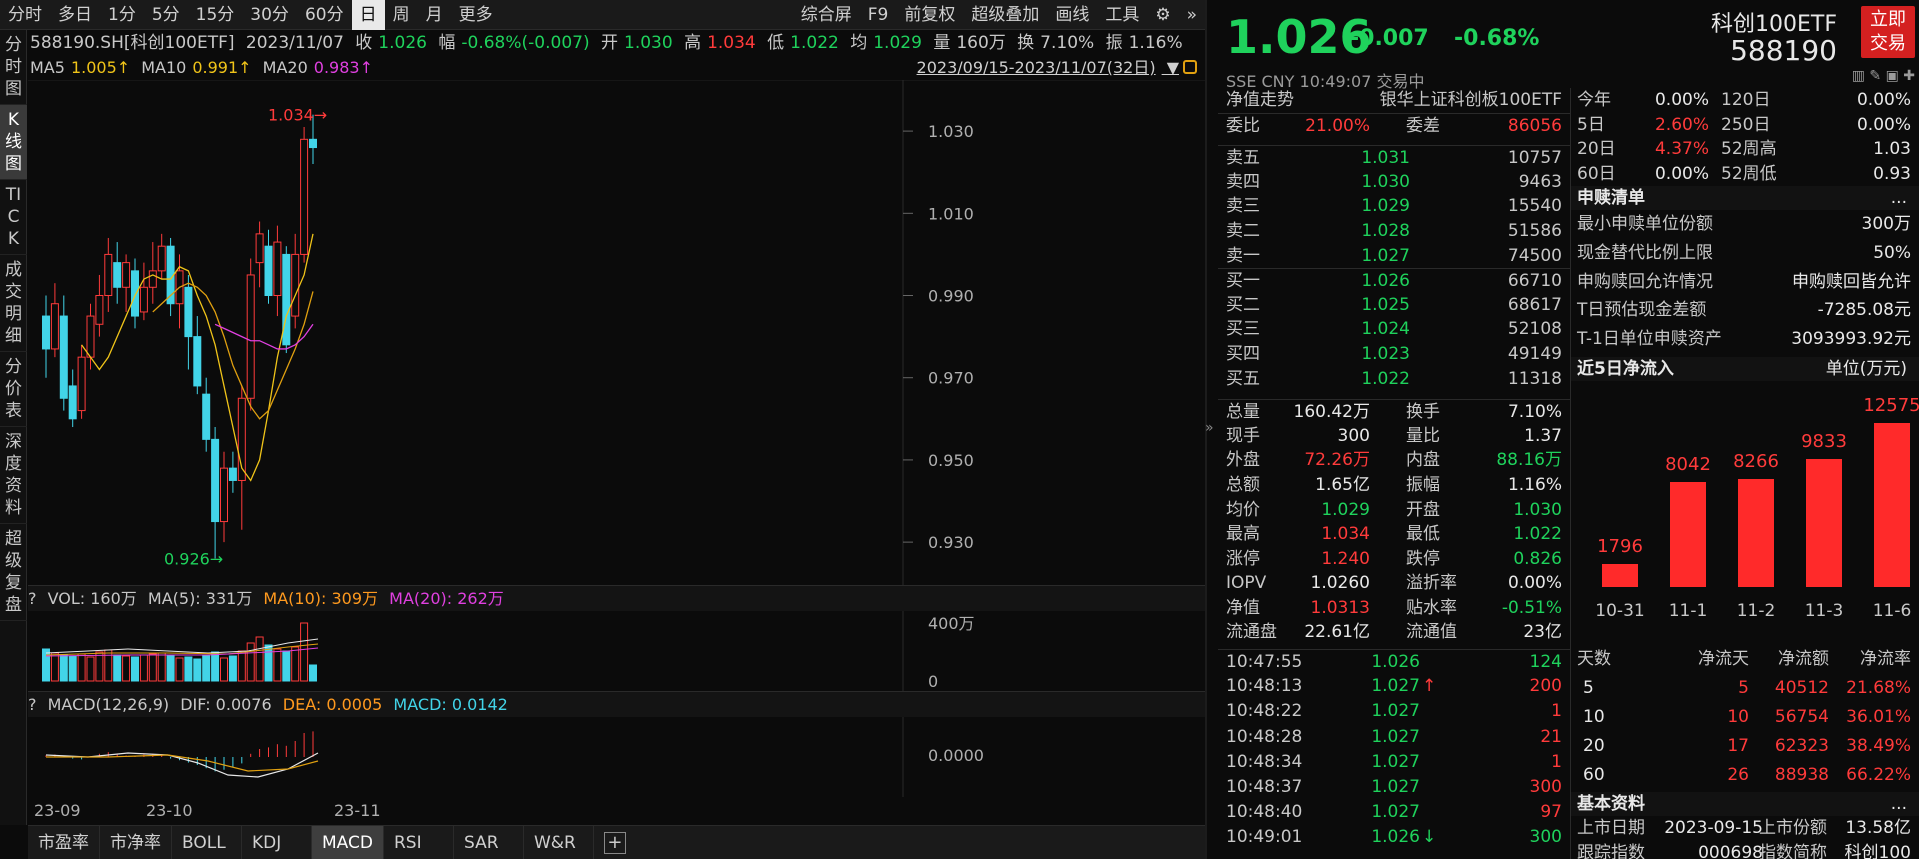 The image size is (1919, 859). Describe the element at coordinates (1192, 15) in the screenshot. I see `chevron-right-icon: »` at that location.